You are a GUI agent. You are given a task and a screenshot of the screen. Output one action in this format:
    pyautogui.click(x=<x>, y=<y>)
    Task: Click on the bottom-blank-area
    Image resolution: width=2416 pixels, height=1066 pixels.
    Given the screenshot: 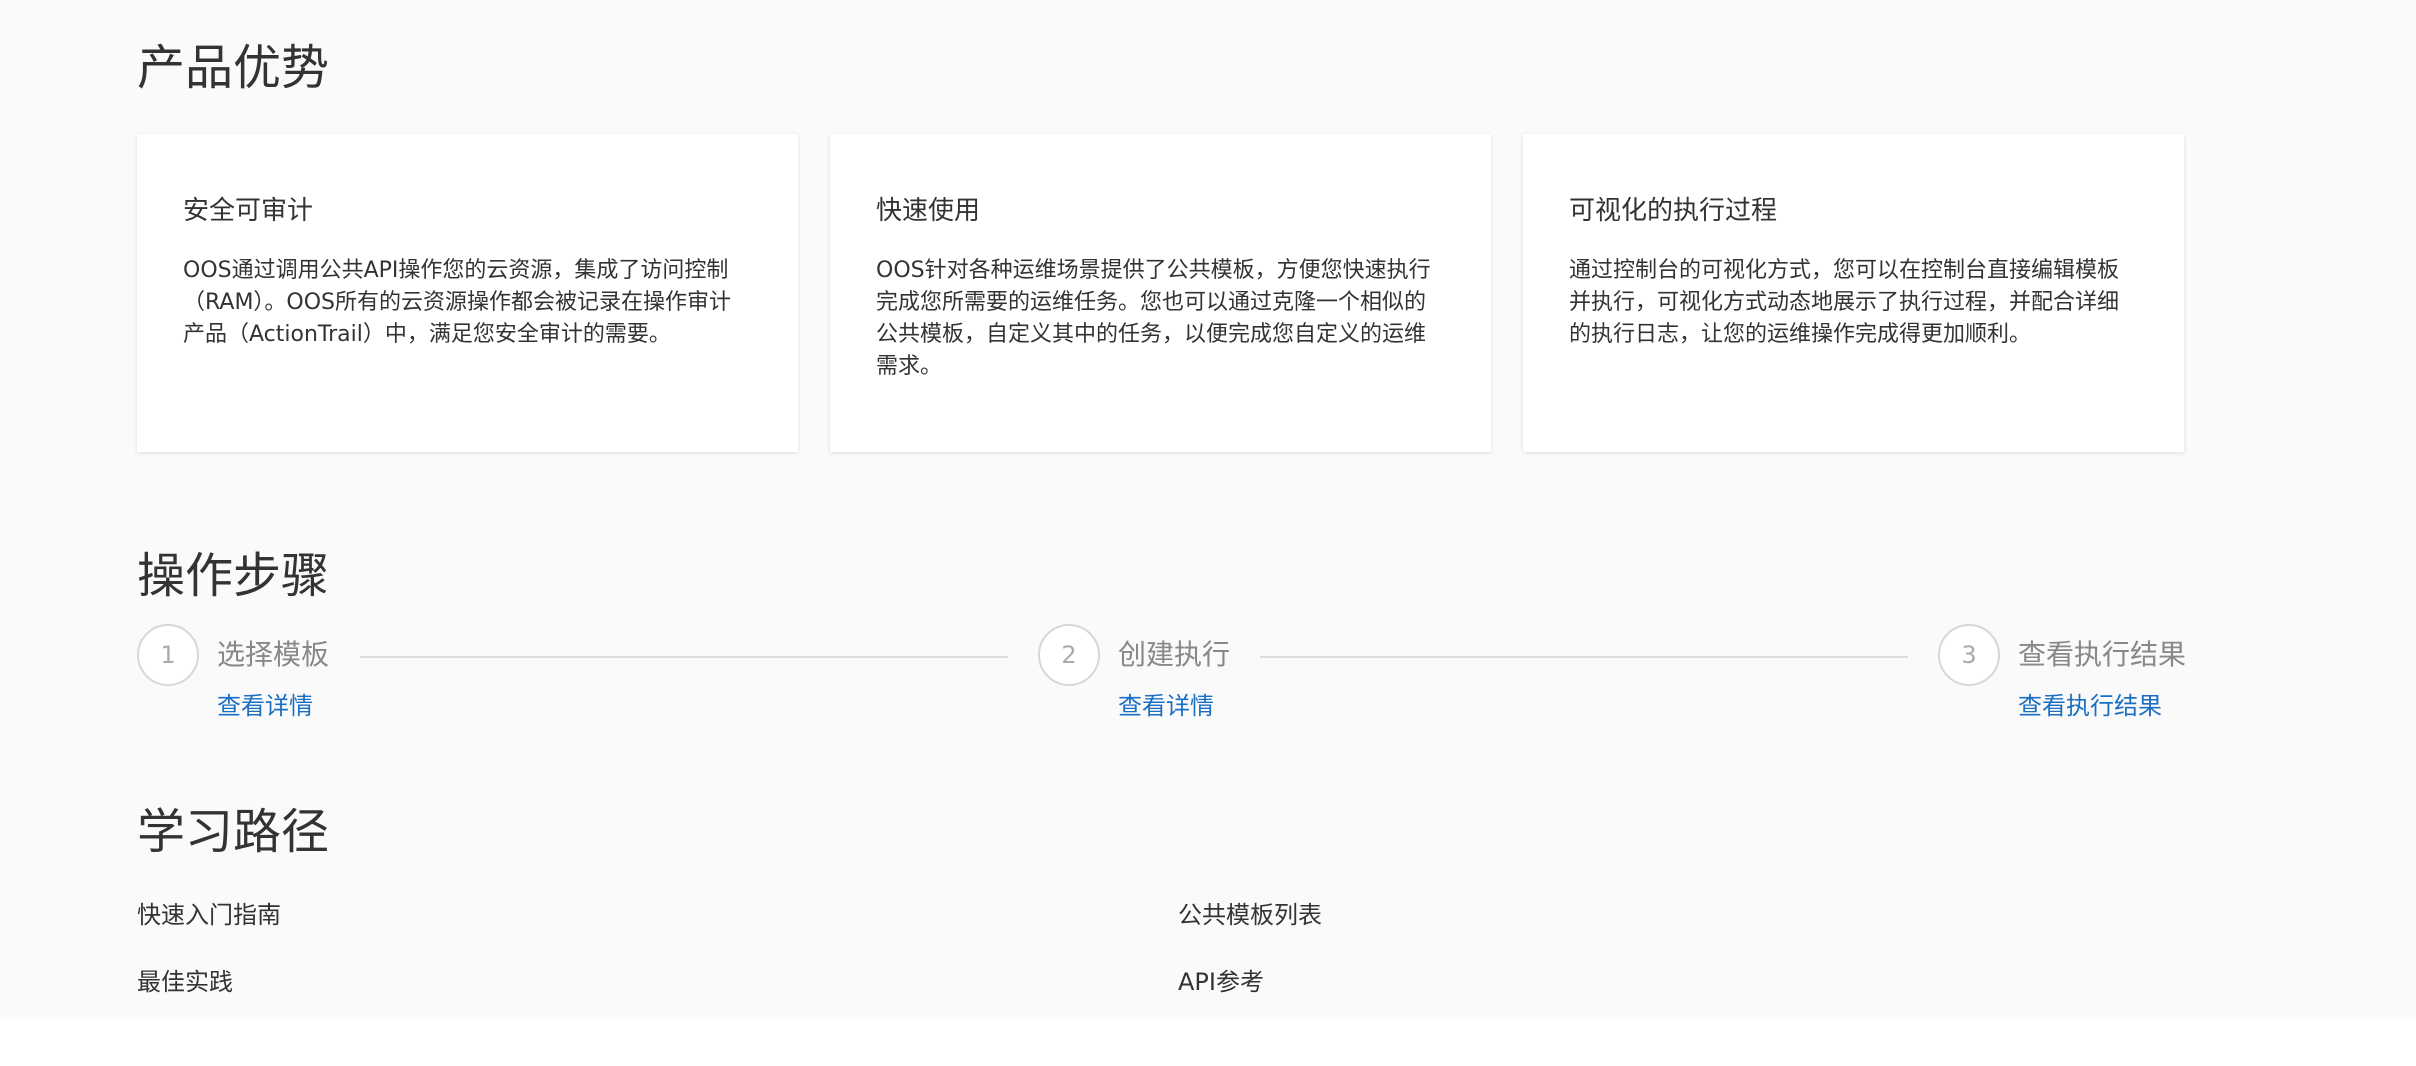 What is the action you would take?
    pyautogui.click(x=1208, y=1041)
    